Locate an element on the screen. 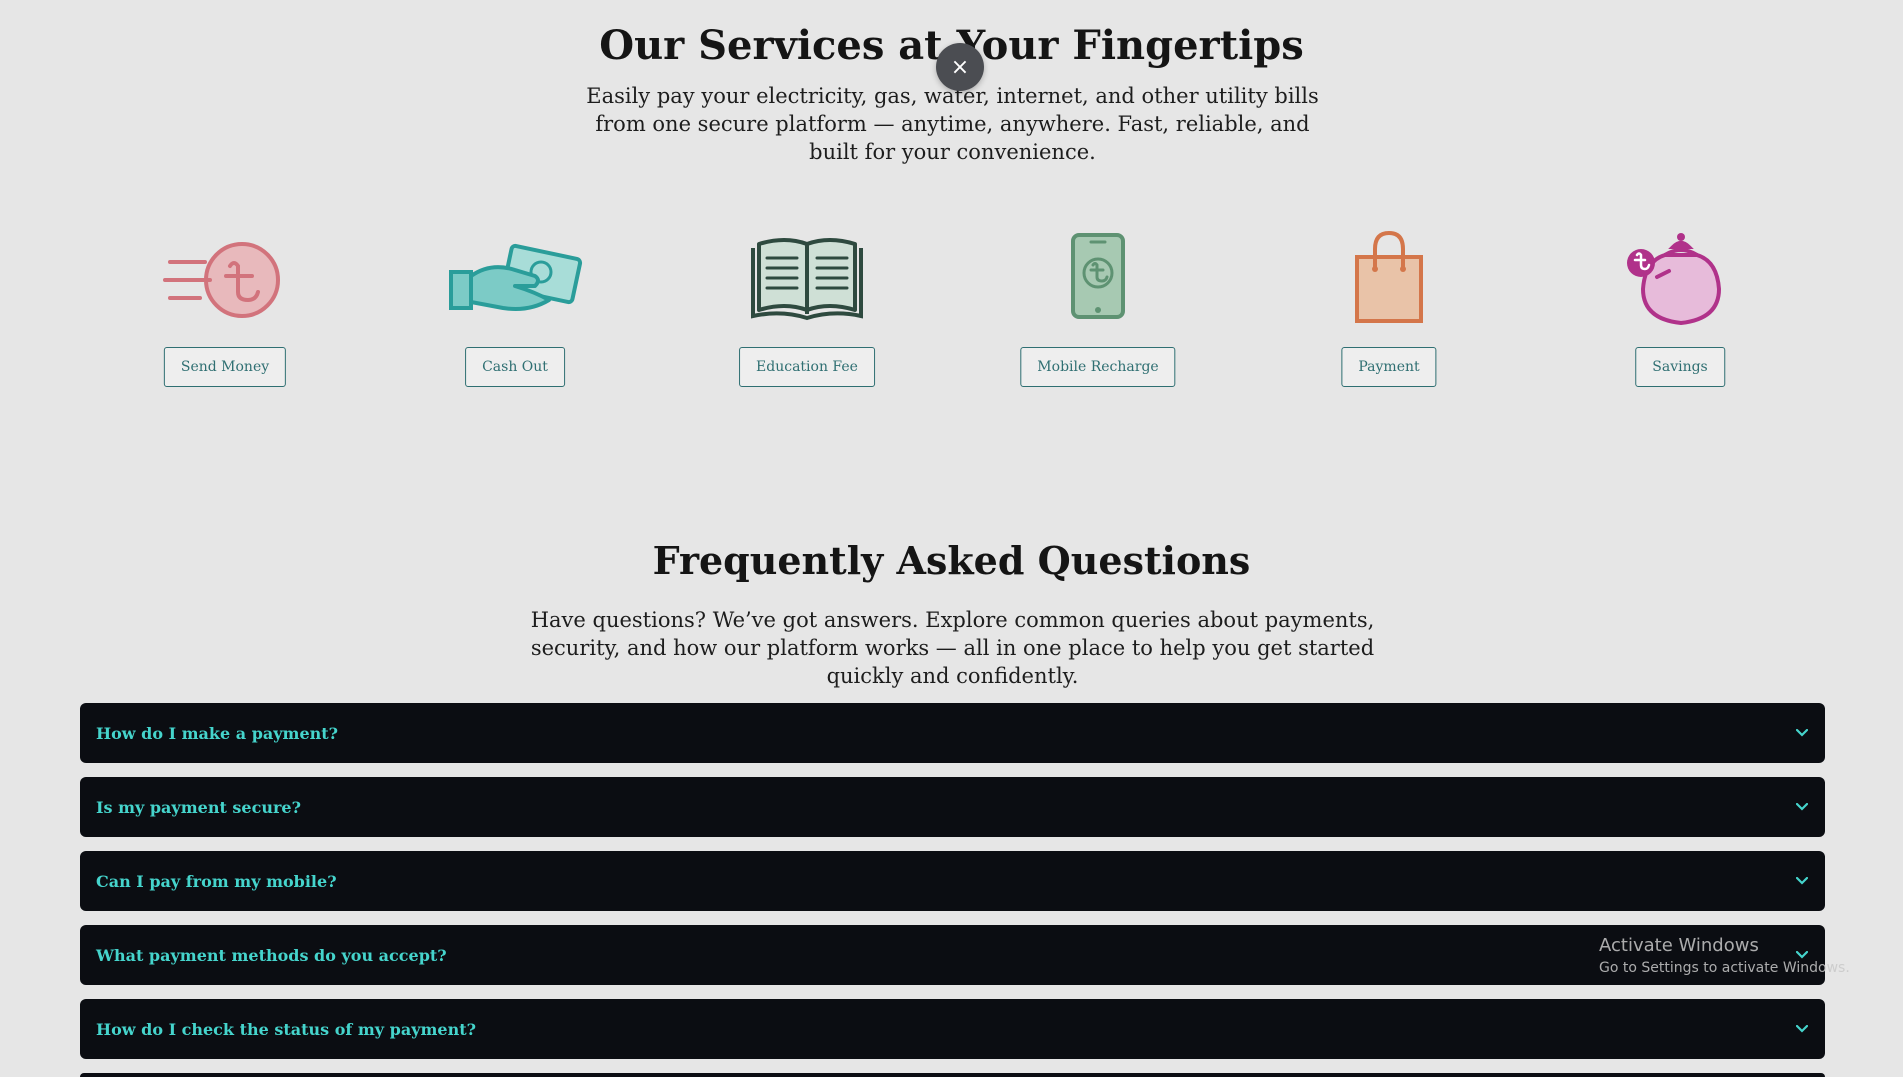 The width and height of the screenshot is (1903, 1077). faq-question: Is my payment secure? is located at coordinates (198, 807).